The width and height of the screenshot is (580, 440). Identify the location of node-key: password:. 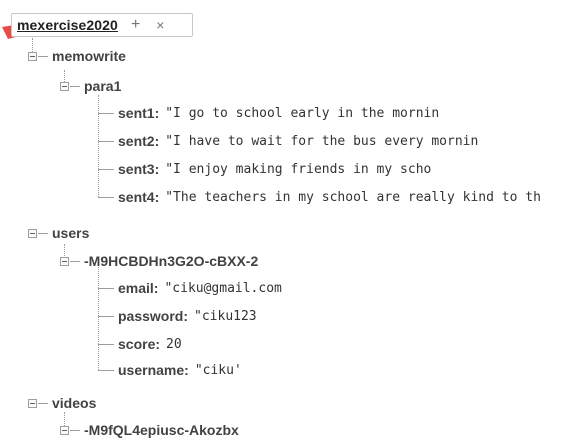
(153, 316).